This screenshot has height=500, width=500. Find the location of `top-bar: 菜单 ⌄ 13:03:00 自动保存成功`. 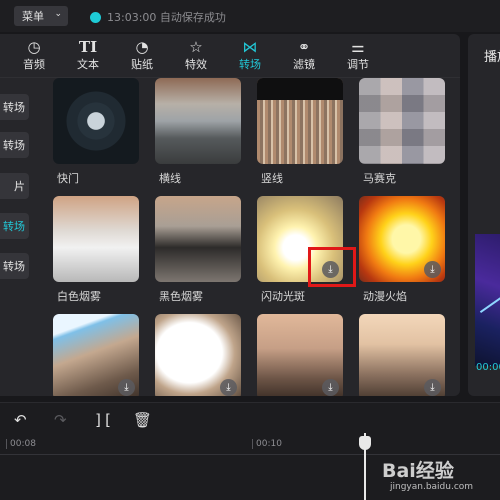

top-bar: 菜单 ⌄ 13:03:00 自动保存成功 is located at coordinates (250, 16).